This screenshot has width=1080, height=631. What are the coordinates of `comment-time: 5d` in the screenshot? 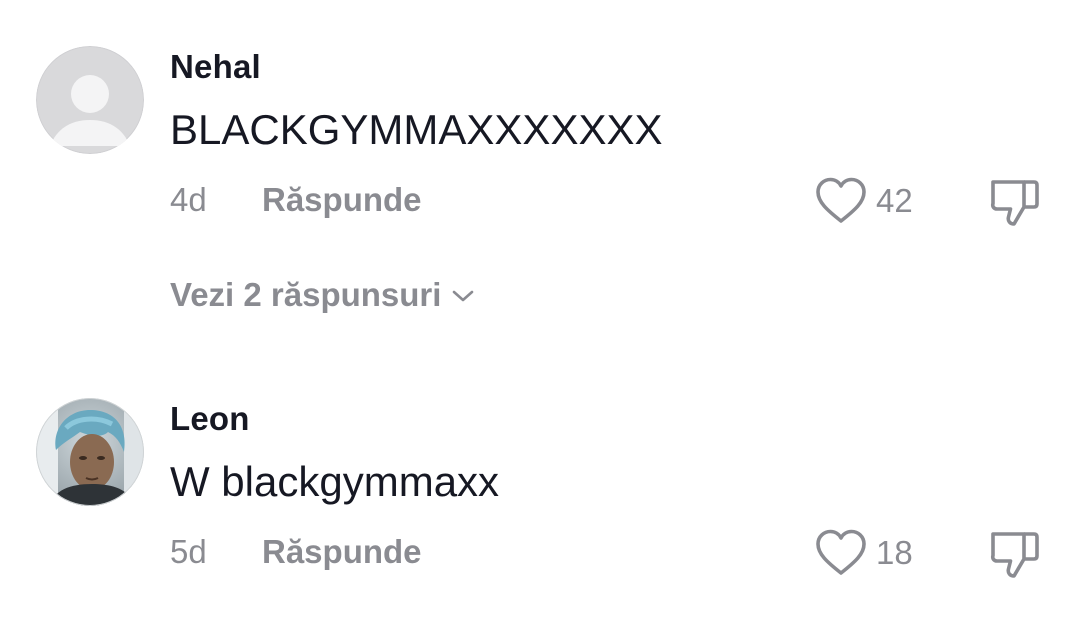 It's located at (188, 551).